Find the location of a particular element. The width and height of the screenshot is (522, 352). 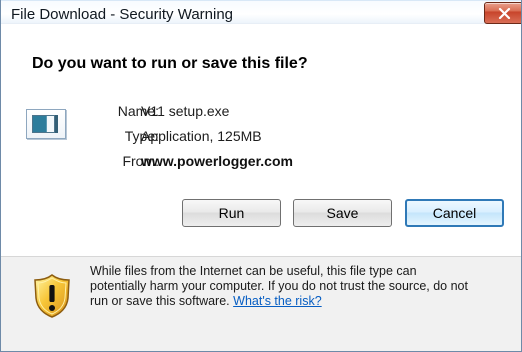

whats-the-risk-link: What's the risk? is located at coordinates (277, 301).